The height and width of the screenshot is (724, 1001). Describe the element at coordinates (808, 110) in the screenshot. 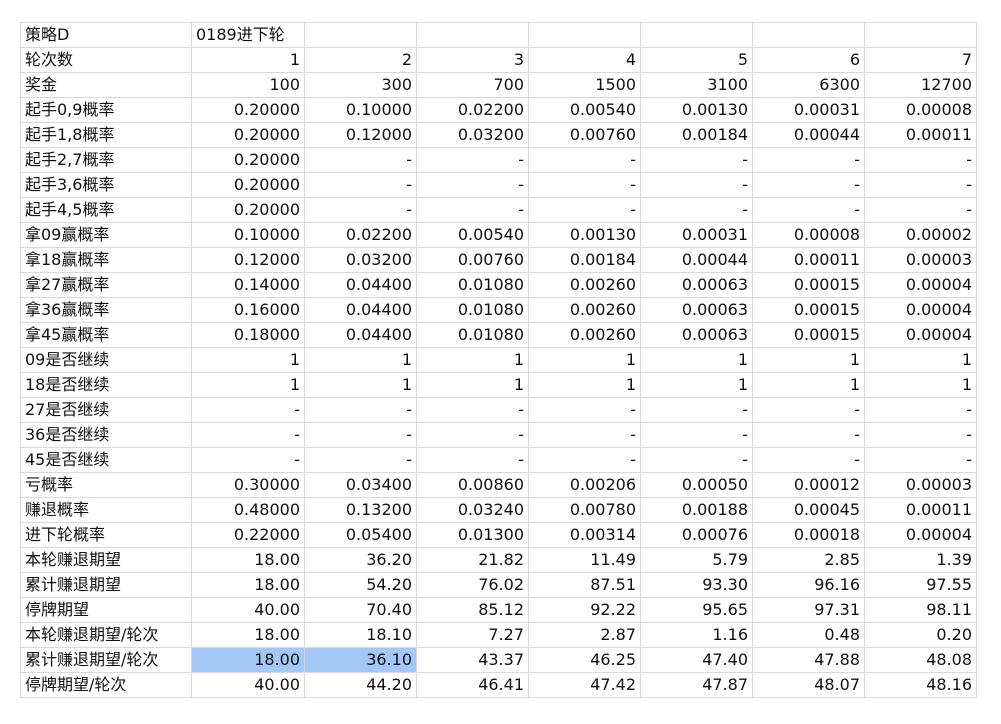

I see `table-cell: 0.00031` at that location.